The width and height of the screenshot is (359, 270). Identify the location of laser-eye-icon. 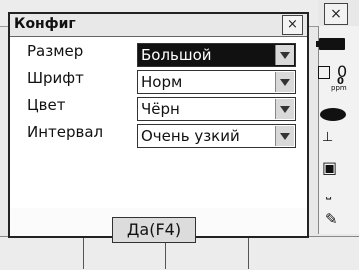
(333, 114).